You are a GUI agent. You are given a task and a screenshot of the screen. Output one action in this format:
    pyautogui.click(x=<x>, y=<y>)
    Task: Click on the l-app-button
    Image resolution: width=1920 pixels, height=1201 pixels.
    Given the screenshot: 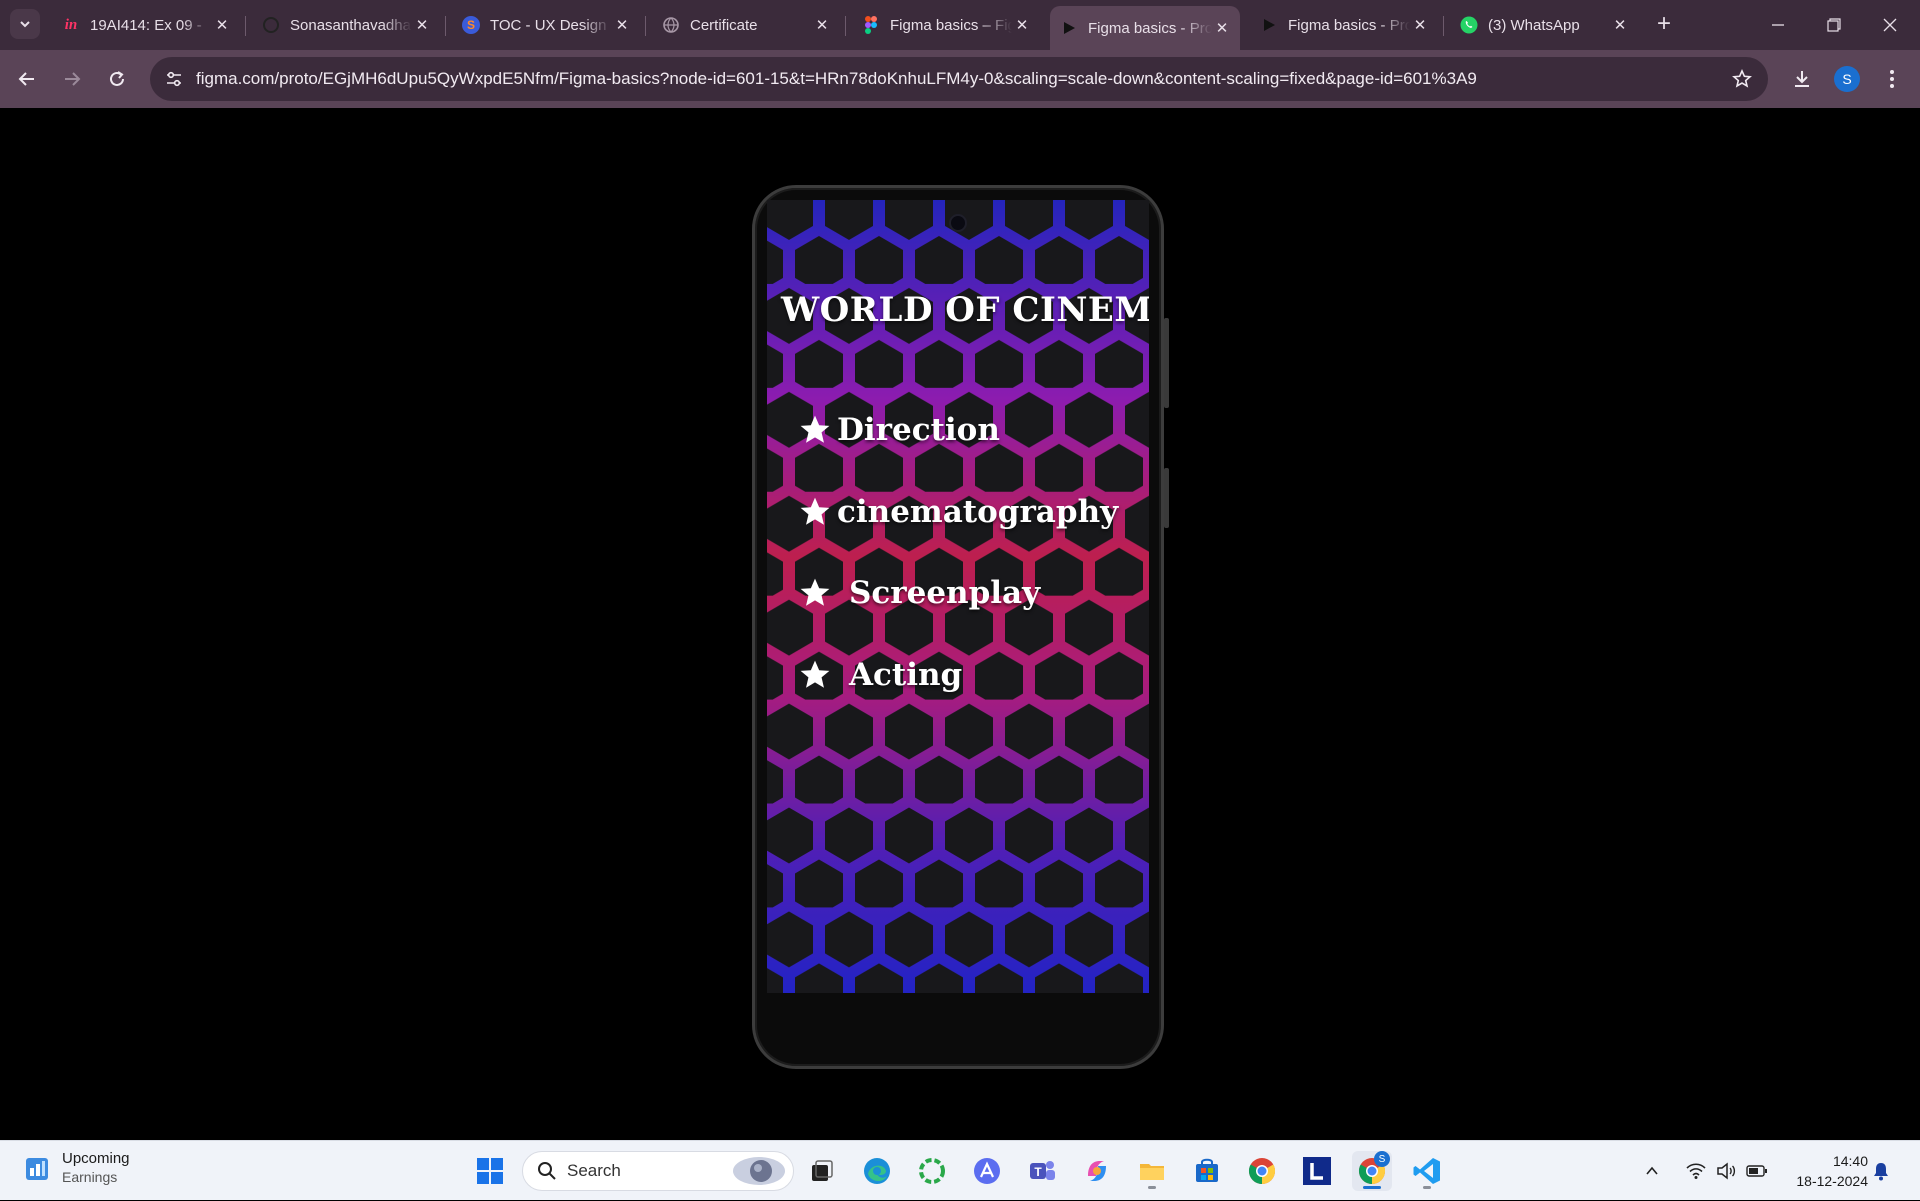 What is the action you would take?
    pyautogui.click(x=1317, y=1171)
    